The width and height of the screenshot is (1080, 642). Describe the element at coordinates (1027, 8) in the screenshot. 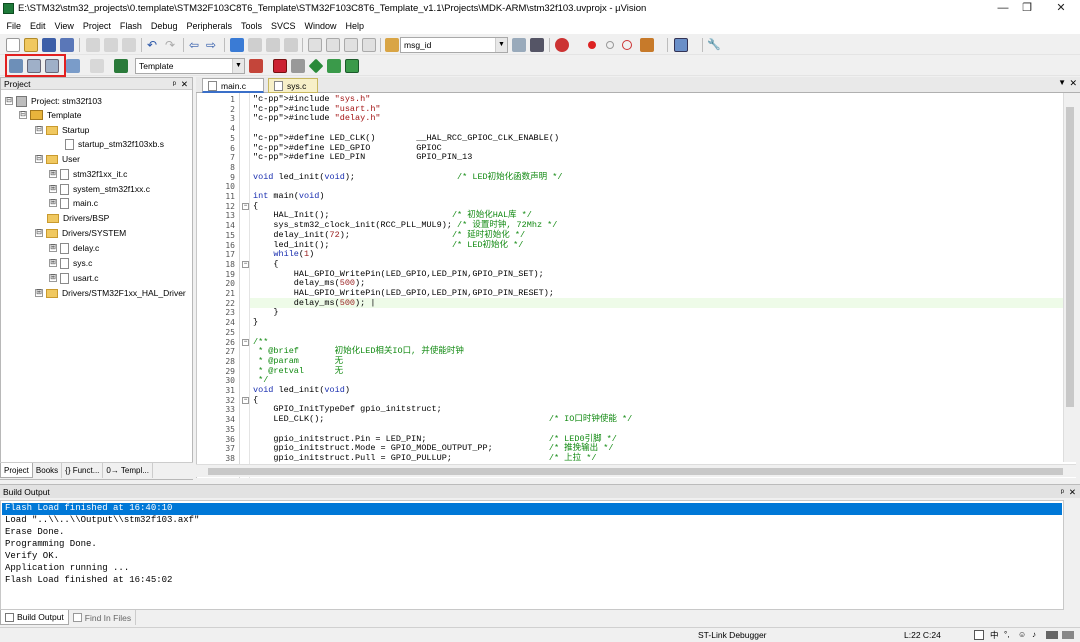

I see `maximize-button: ❐` at that location.